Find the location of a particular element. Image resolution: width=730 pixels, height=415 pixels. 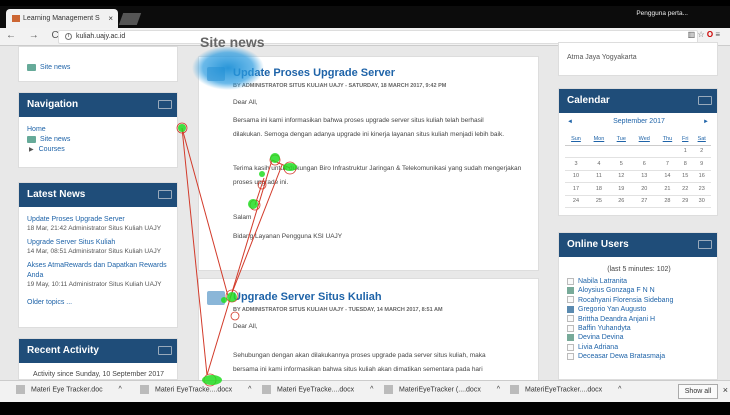

online-user-item: Deceasar Dewa Bratasmaja is located at coordinates (620, 356).